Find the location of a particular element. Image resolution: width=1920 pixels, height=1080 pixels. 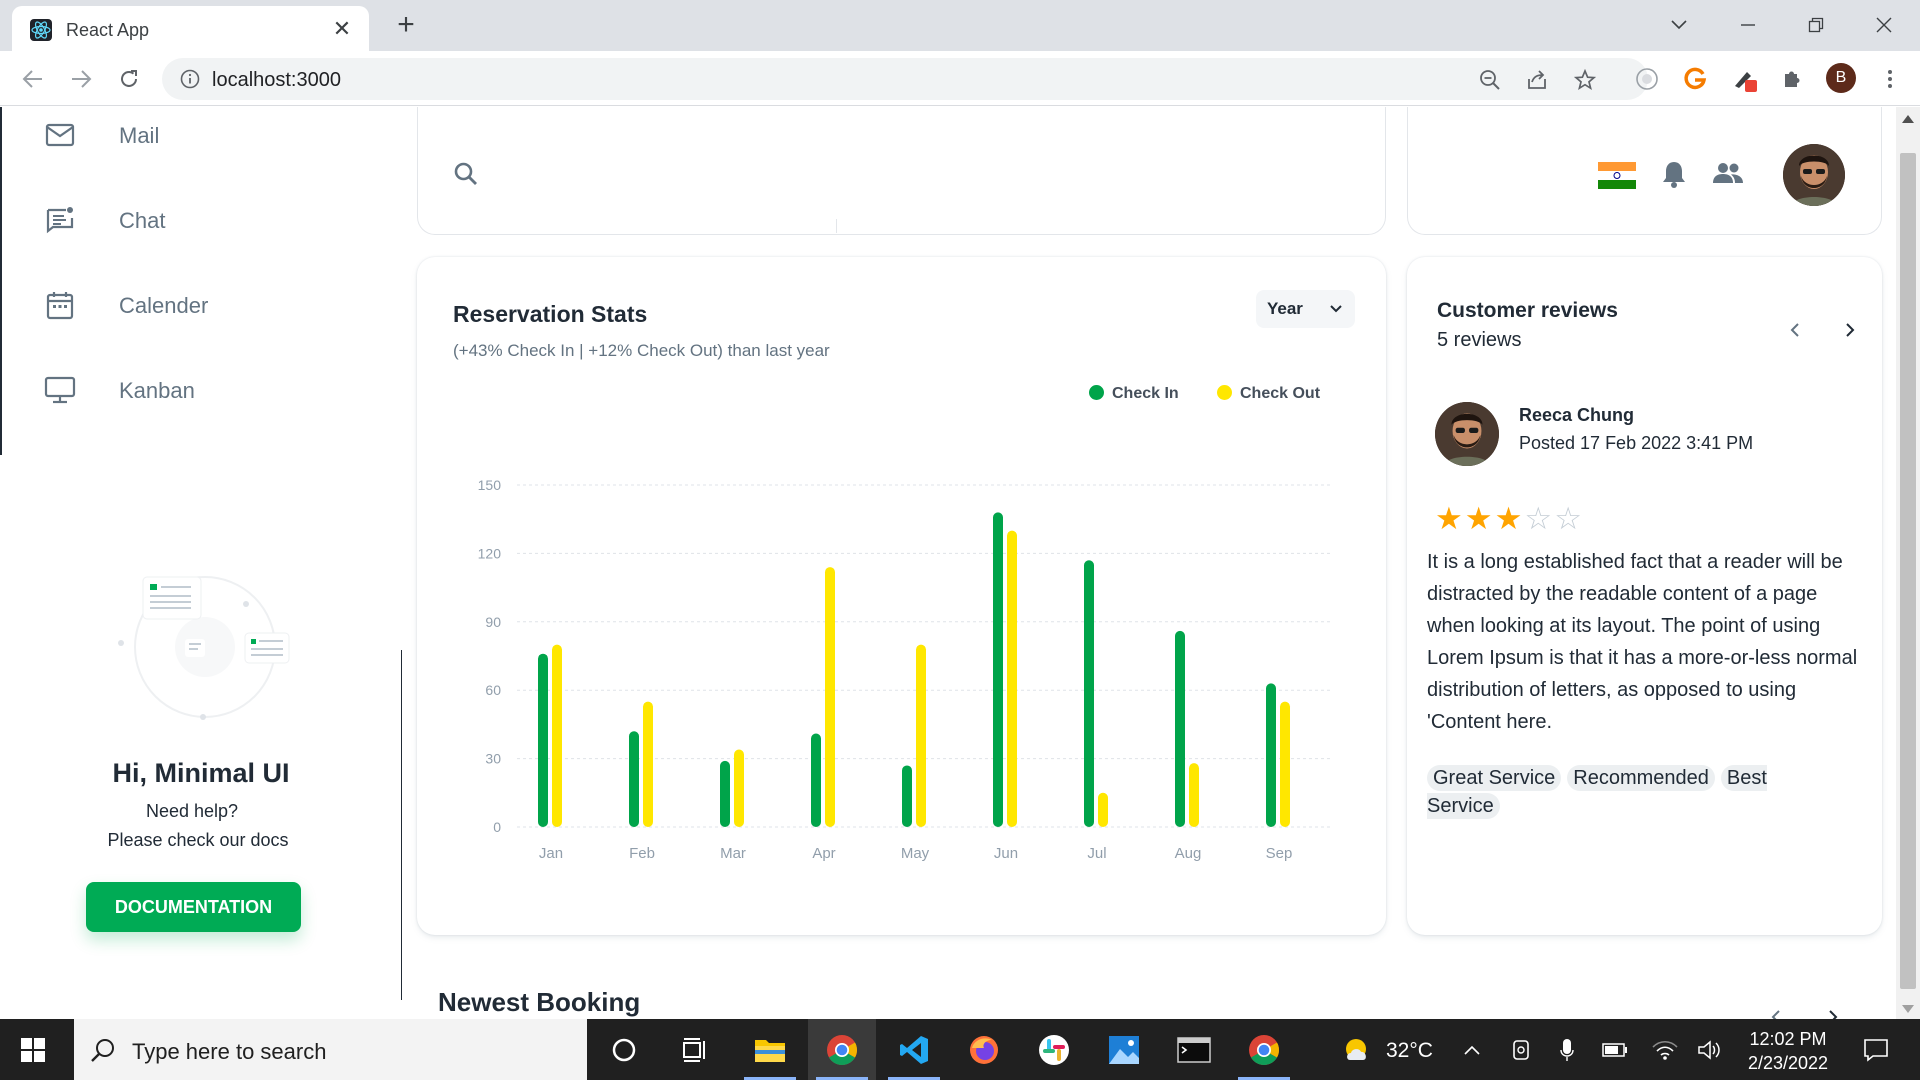

bar-check-in-apr is located at coordinates (816, 780).